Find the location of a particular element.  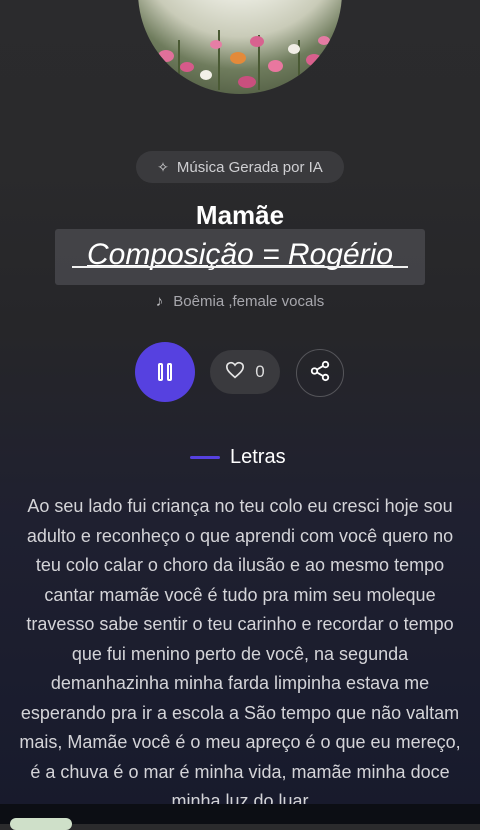

bottom-bar is located at coordinates (240, 814).